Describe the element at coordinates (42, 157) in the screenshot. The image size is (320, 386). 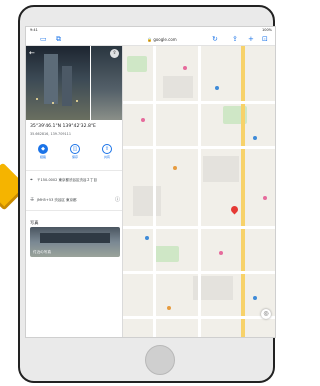
I see `directions-label: 経路` at that location.